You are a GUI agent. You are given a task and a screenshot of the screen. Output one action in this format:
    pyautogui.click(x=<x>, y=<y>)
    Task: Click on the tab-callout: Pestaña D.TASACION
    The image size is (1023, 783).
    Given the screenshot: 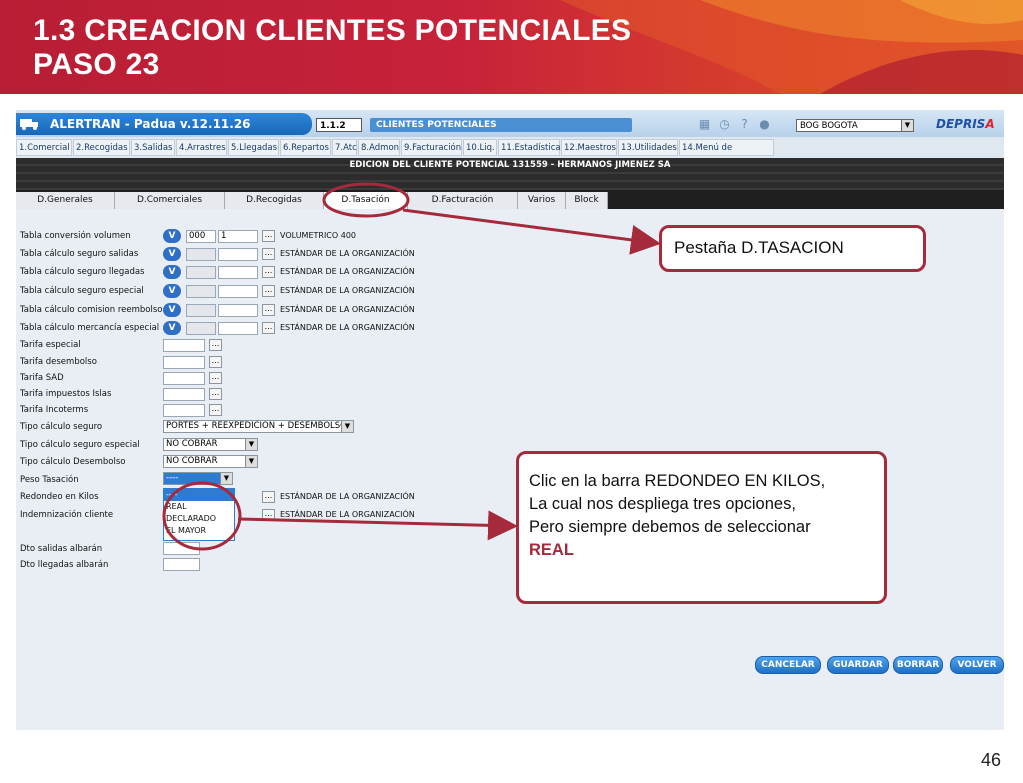 What is the action you would take?
    pyautogui.click(x=792, y=248)
    